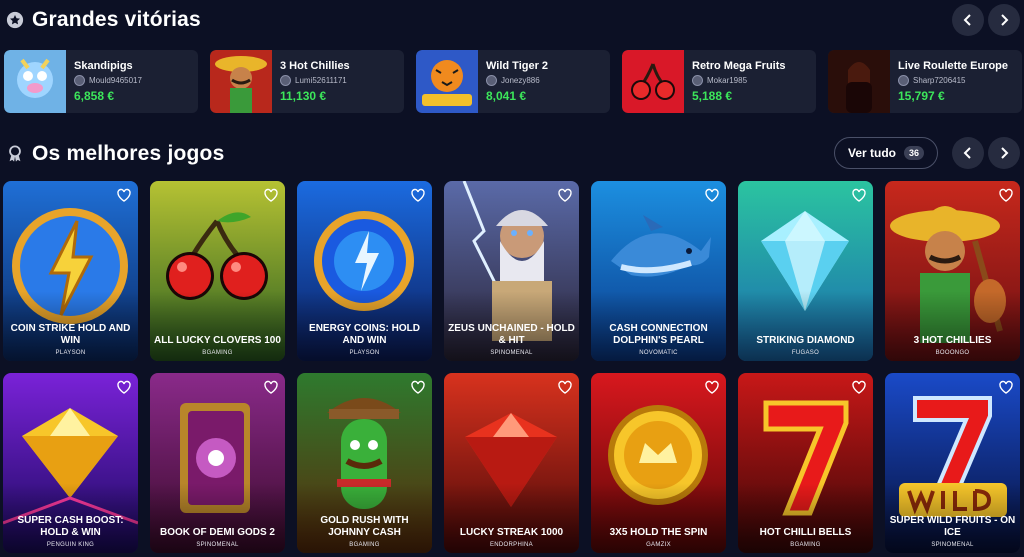  What do you see at coordinates (108, 80) in the screenshot?
I see `win-user: Mould9465017` at bounding box center [108, 80].